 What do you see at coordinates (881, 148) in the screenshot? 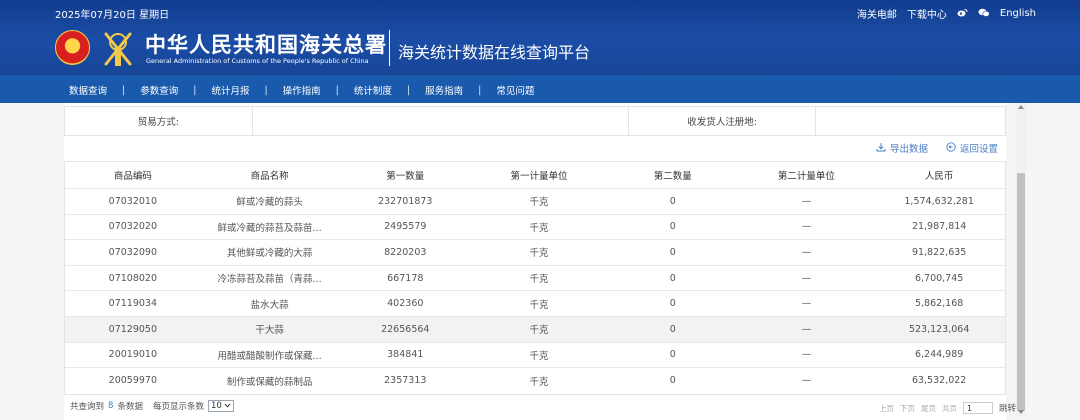
I see `download-icon` at bounding box center [881, 148].